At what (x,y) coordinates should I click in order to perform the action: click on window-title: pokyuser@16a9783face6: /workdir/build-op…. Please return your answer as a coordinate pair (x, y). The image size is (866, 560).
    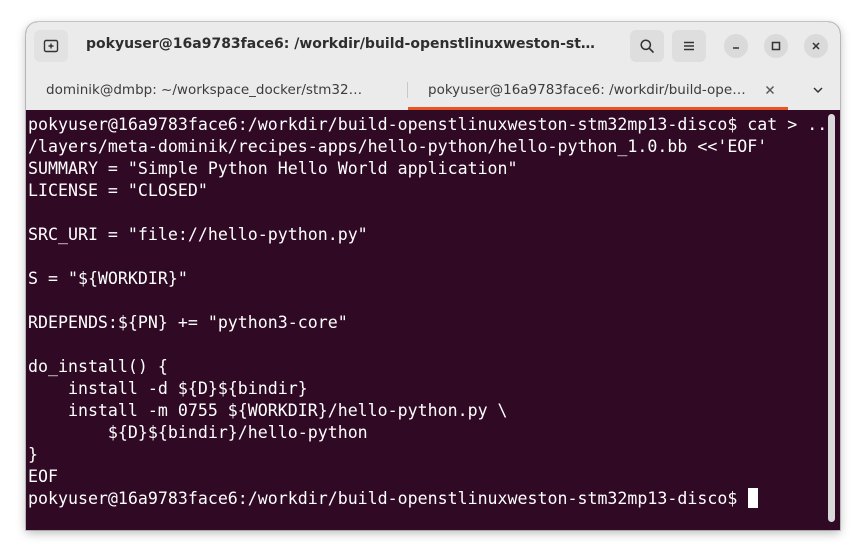
    Looking at the image, I should click on (346, 44).